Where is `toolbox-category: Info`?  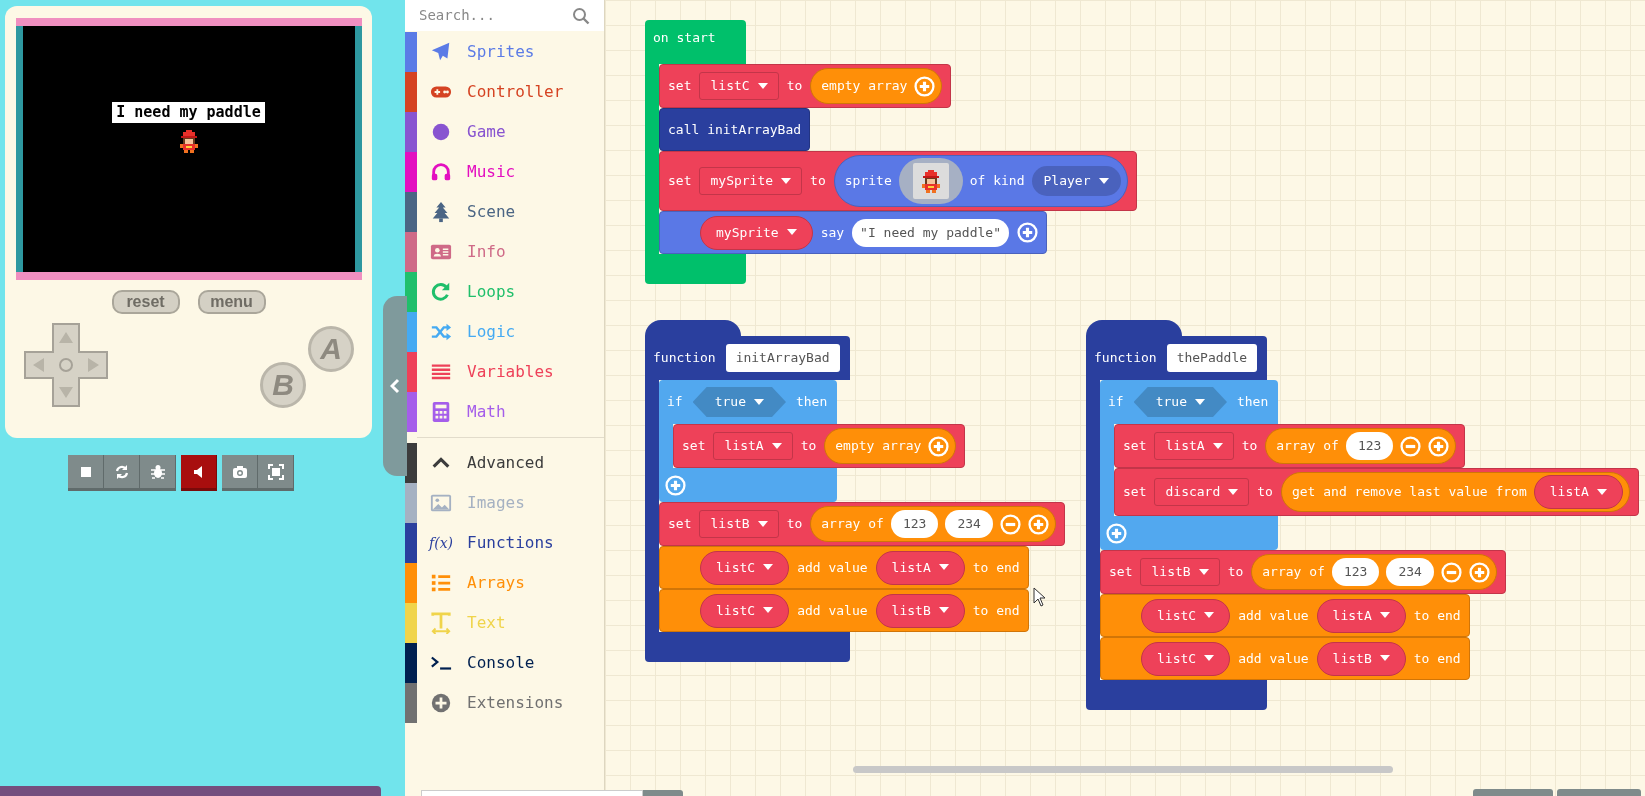
toolbox-category: Info is located at coordinates (504, 252).